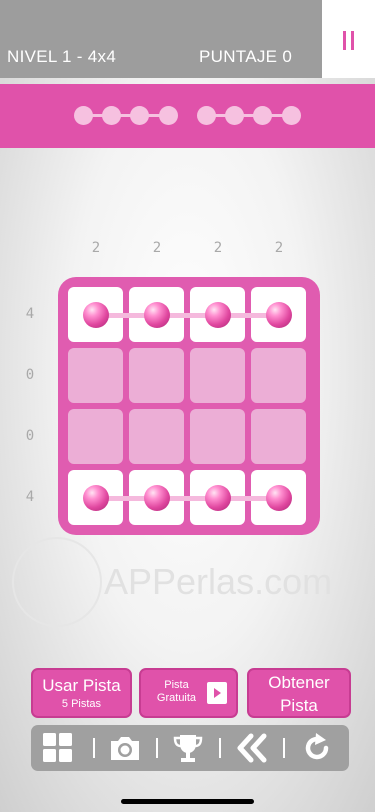 Image resolution: width=375 pixels, height=812 pixels. I want to click on pause-icon, so click(344, 40).